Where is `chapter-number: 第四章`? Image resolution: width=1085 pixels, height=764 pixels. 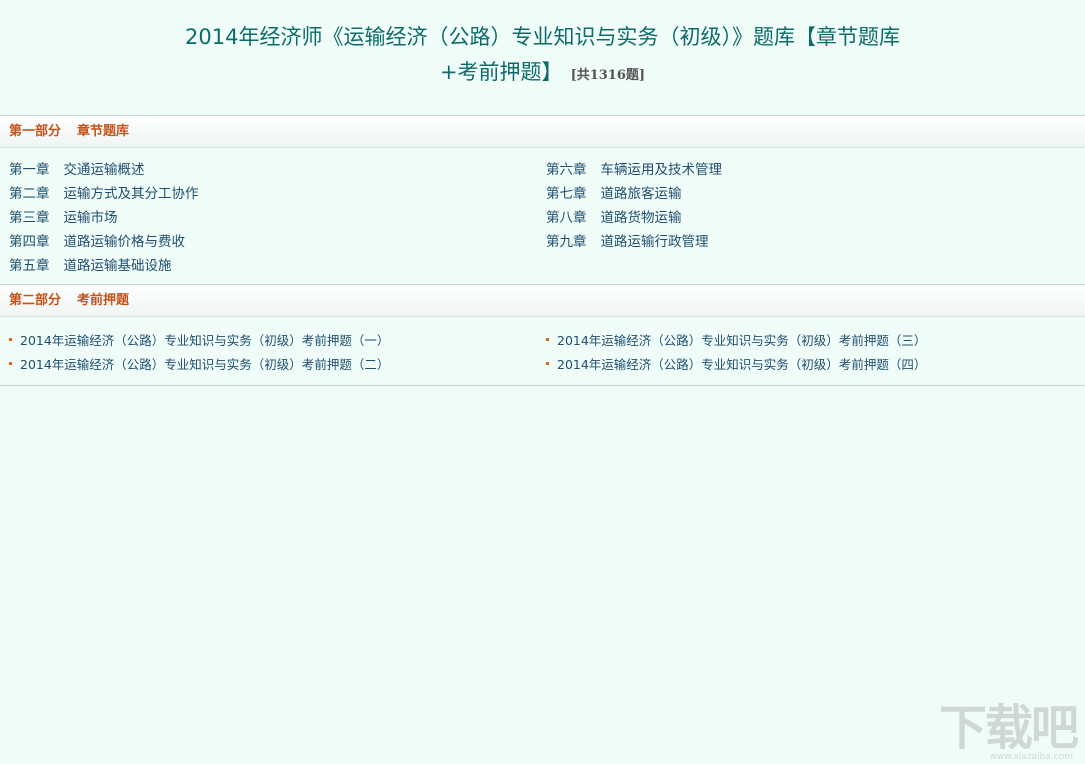 chapter-number: 第四章 is located at coordinates (29, 242).